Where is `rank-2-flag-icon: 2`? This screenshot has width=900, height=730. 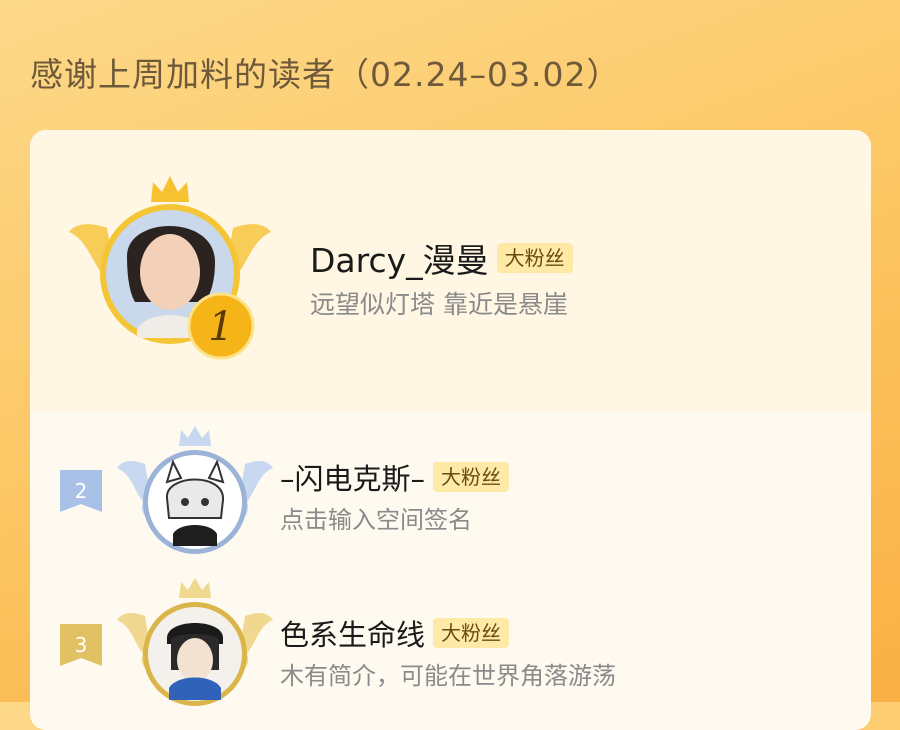
rank-2-flag-icon: 2 is located at coordinates (81, 491).